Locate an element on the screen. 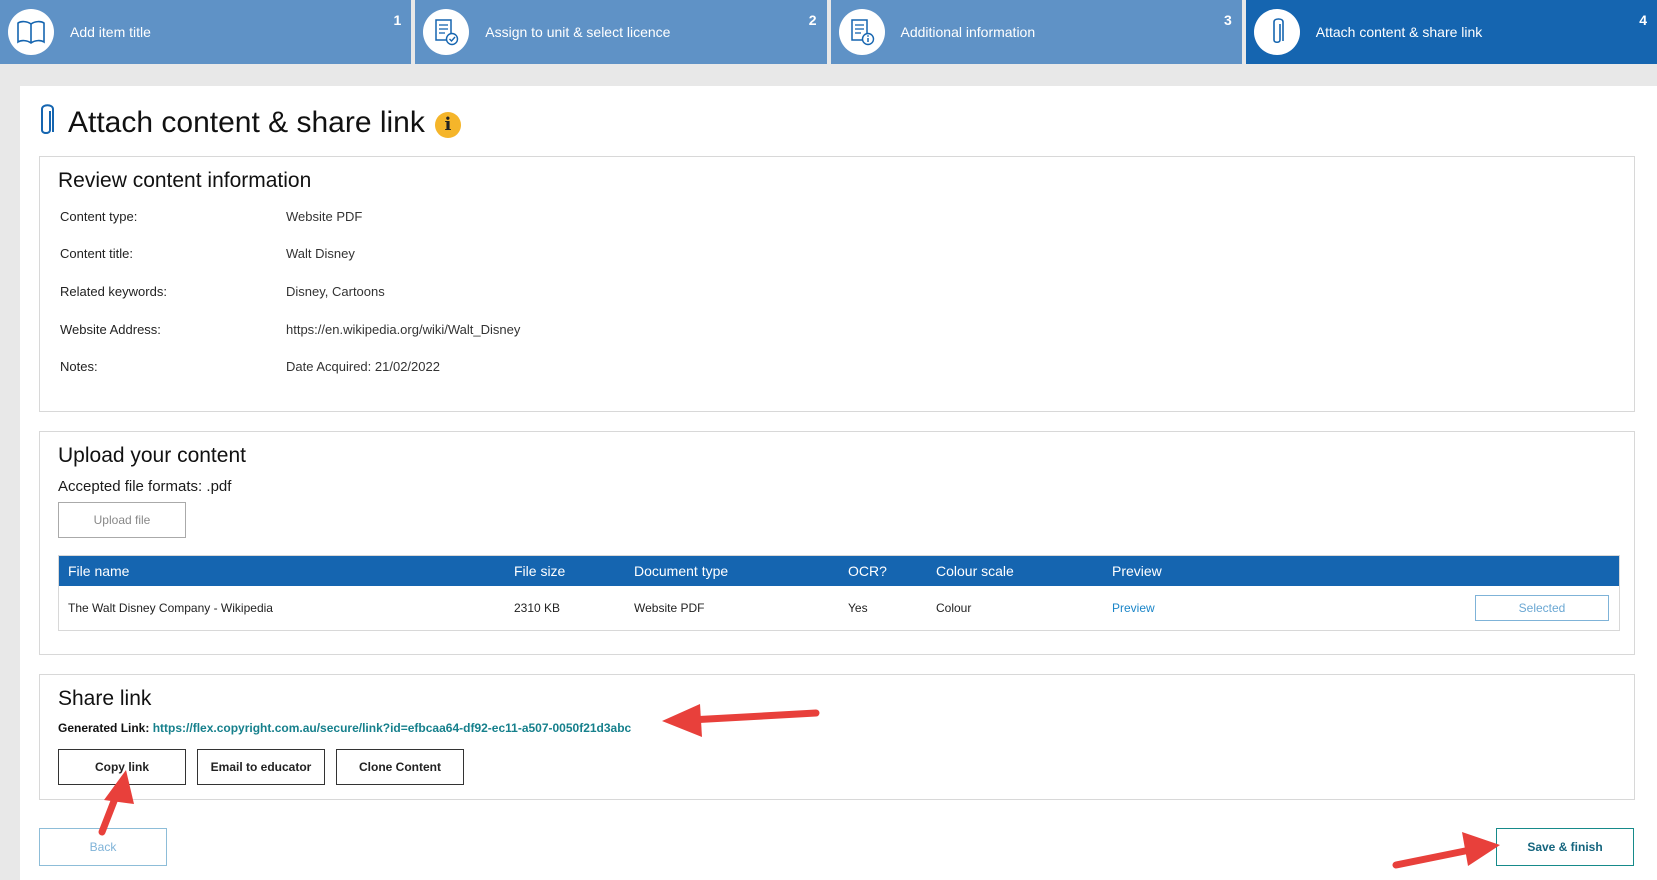 This screenshot has width=1657, height=880. copy-link-button: Copy link is located at coordinates (122, 767).